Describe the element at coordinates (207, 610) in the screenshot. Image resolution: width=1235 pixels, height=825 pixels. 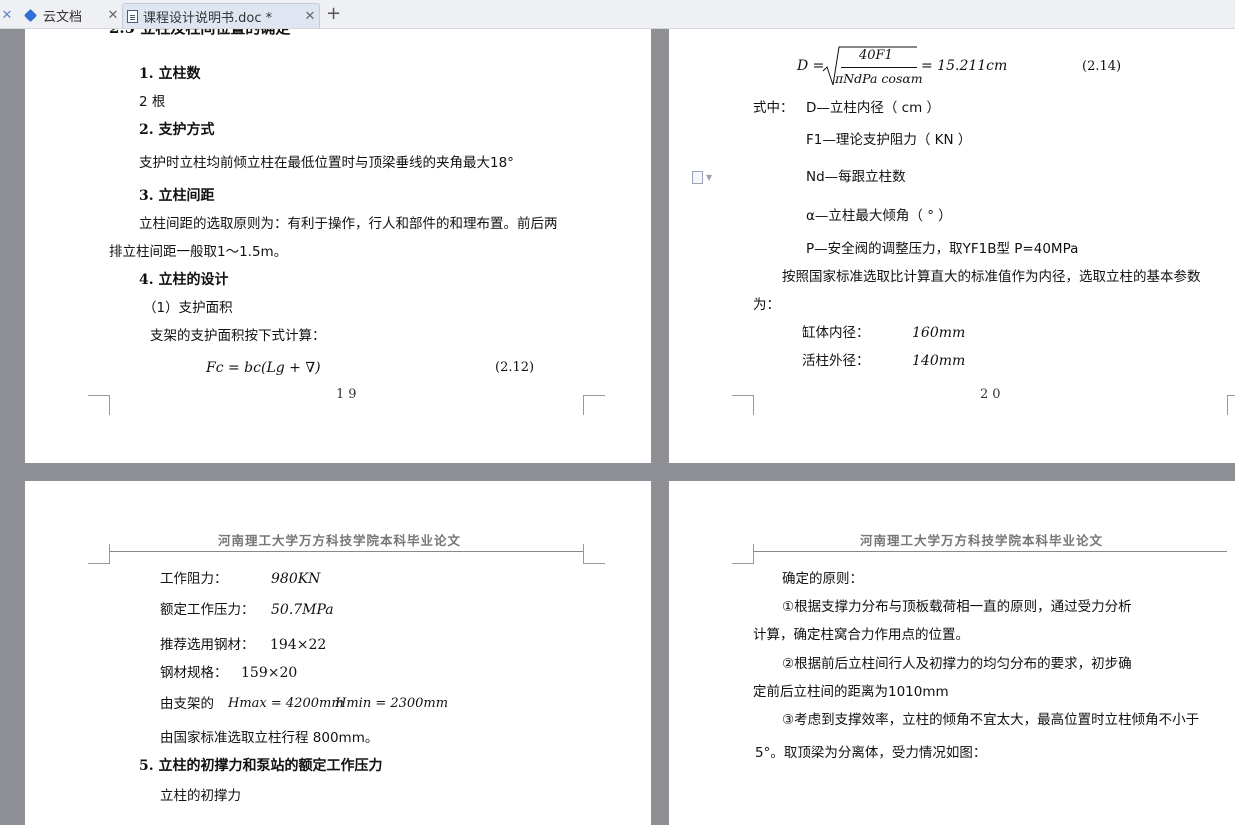
I see `spec-label: 额定工作压力：` at that location.